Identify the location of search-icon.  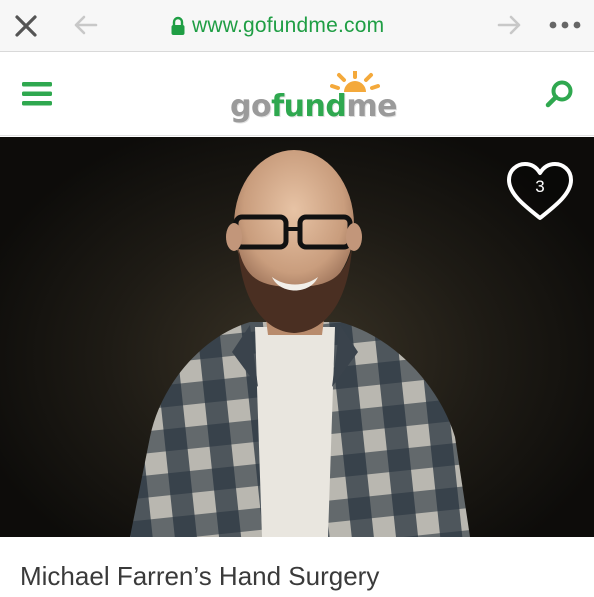
(559, 94).